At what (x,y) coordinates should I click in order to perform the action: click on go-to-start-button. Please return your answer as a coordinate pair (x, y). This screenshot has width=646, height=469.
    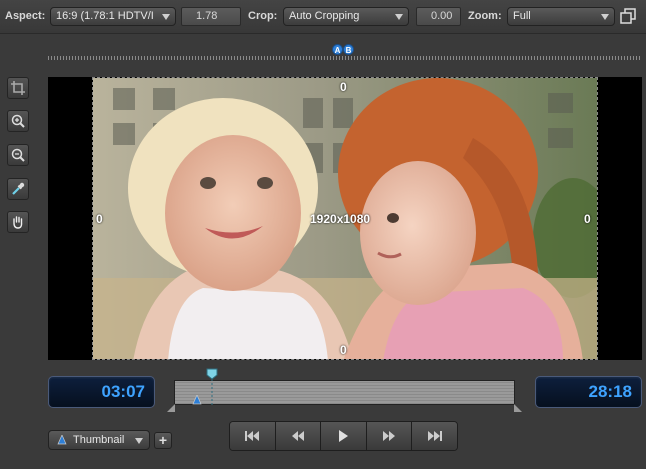
    Looking at the image, I should click on (253, 436).